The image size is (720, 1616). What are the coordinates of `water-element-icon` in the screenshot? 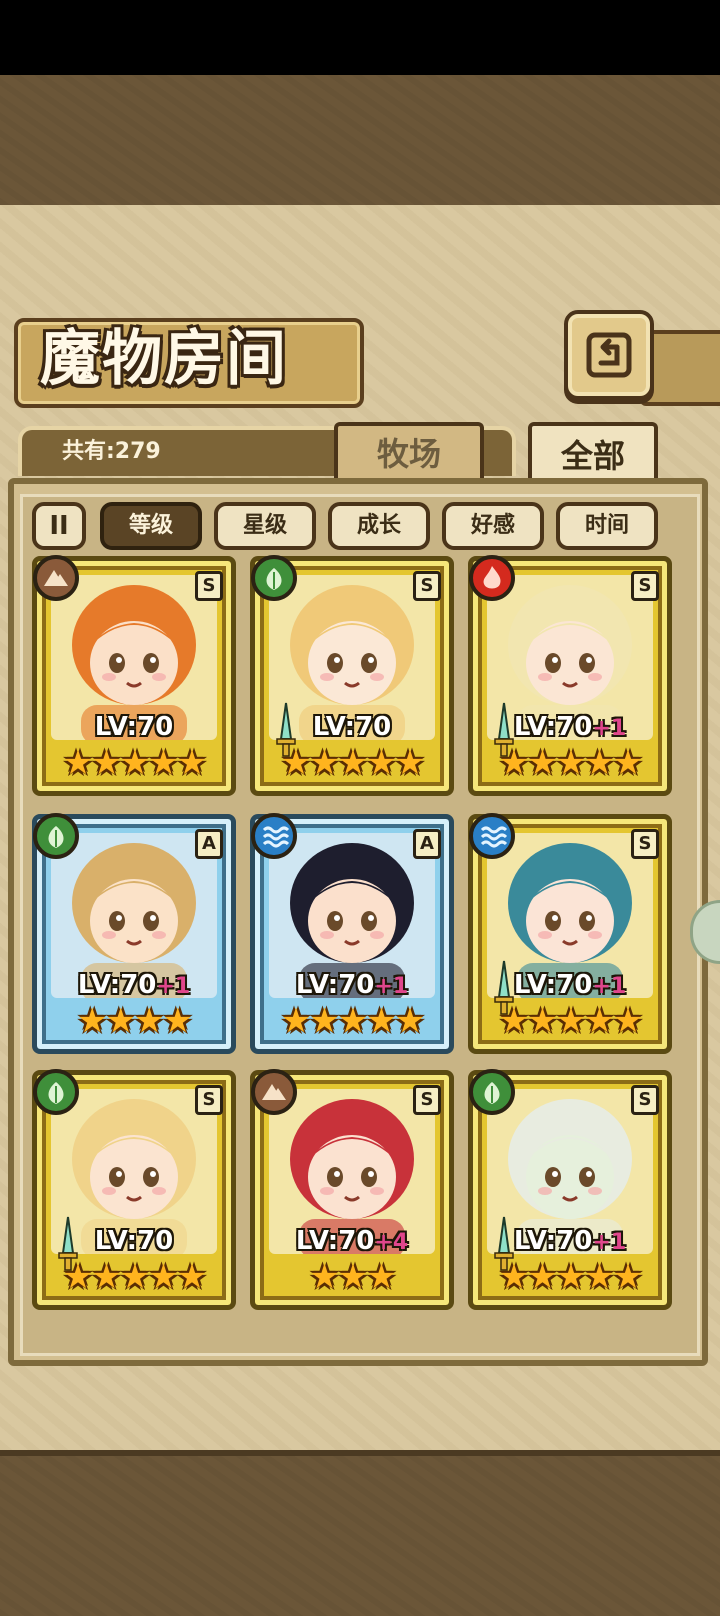 It's located at (274, 836).